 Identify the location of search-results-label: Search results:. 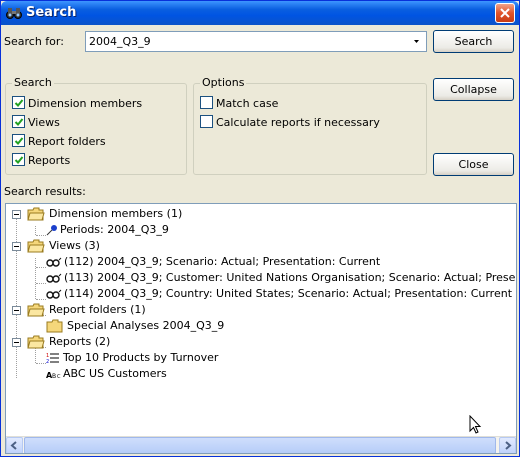
(45, 191).